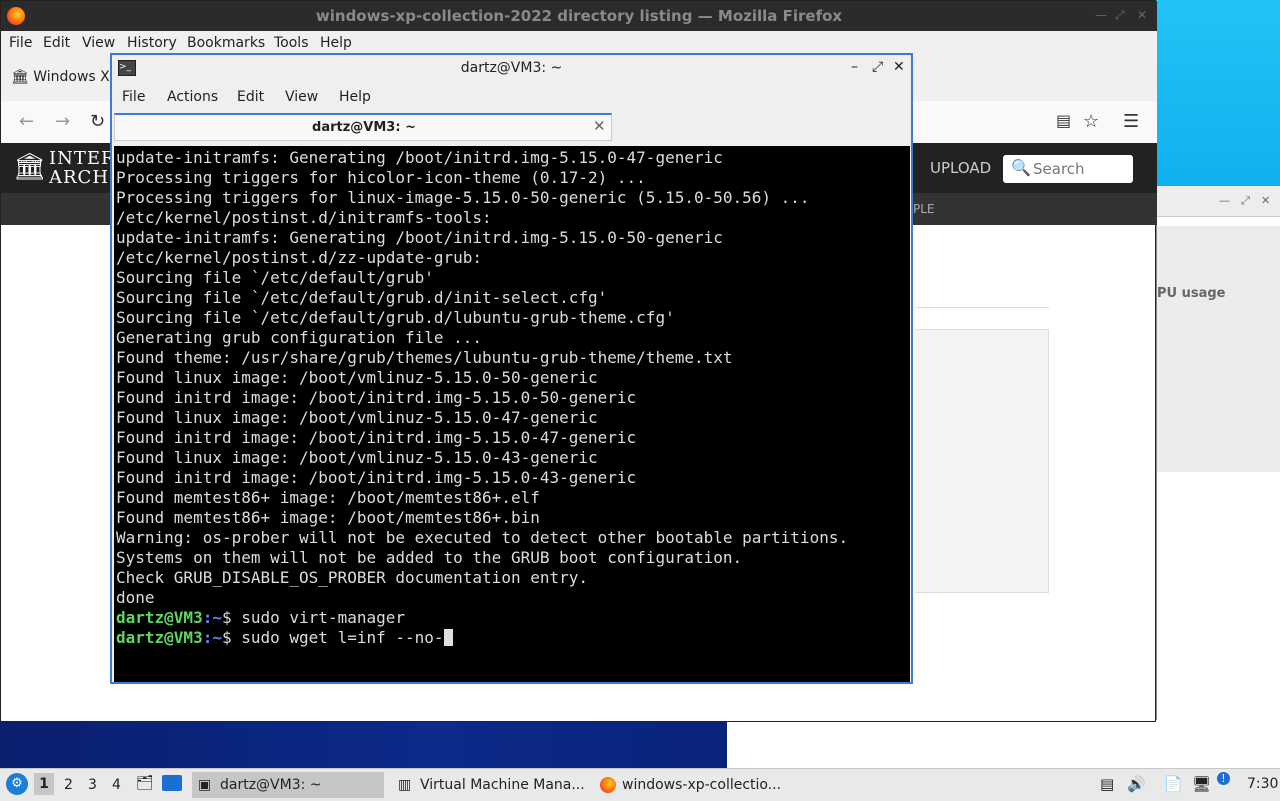  Describe the element at coordinates (982, 461) in the screenshot. I see `content-panel` at that location.